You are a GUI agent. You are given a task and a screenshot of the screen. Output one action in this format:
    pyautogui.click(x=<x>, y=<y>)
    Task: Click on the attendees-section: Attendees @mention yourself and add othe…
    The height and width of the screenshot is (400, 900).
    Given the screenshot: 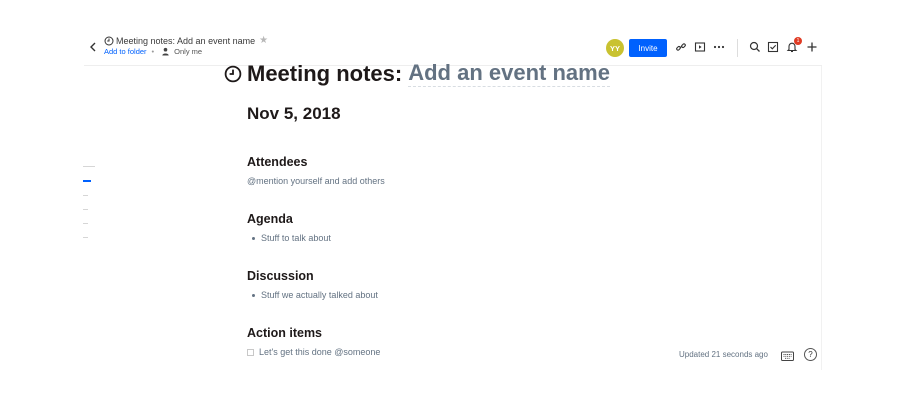 What is the action you would take?
    pyautogui.click(x=316, y=170)
    